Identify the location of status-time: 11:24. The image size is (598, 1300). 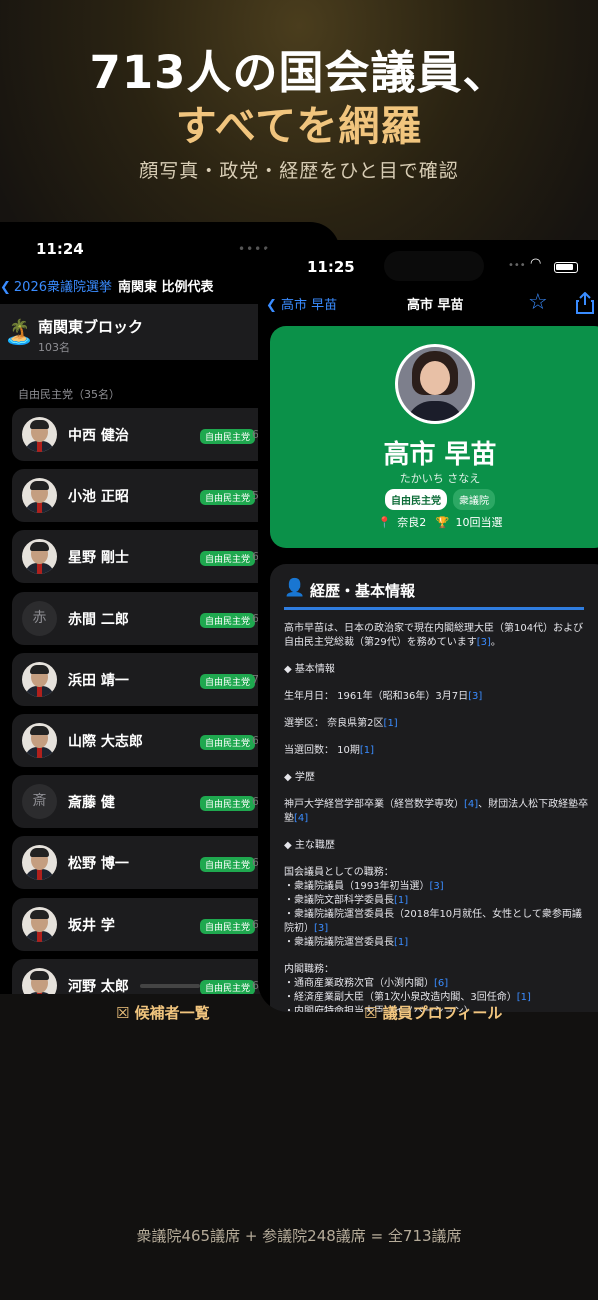
(60, 249).